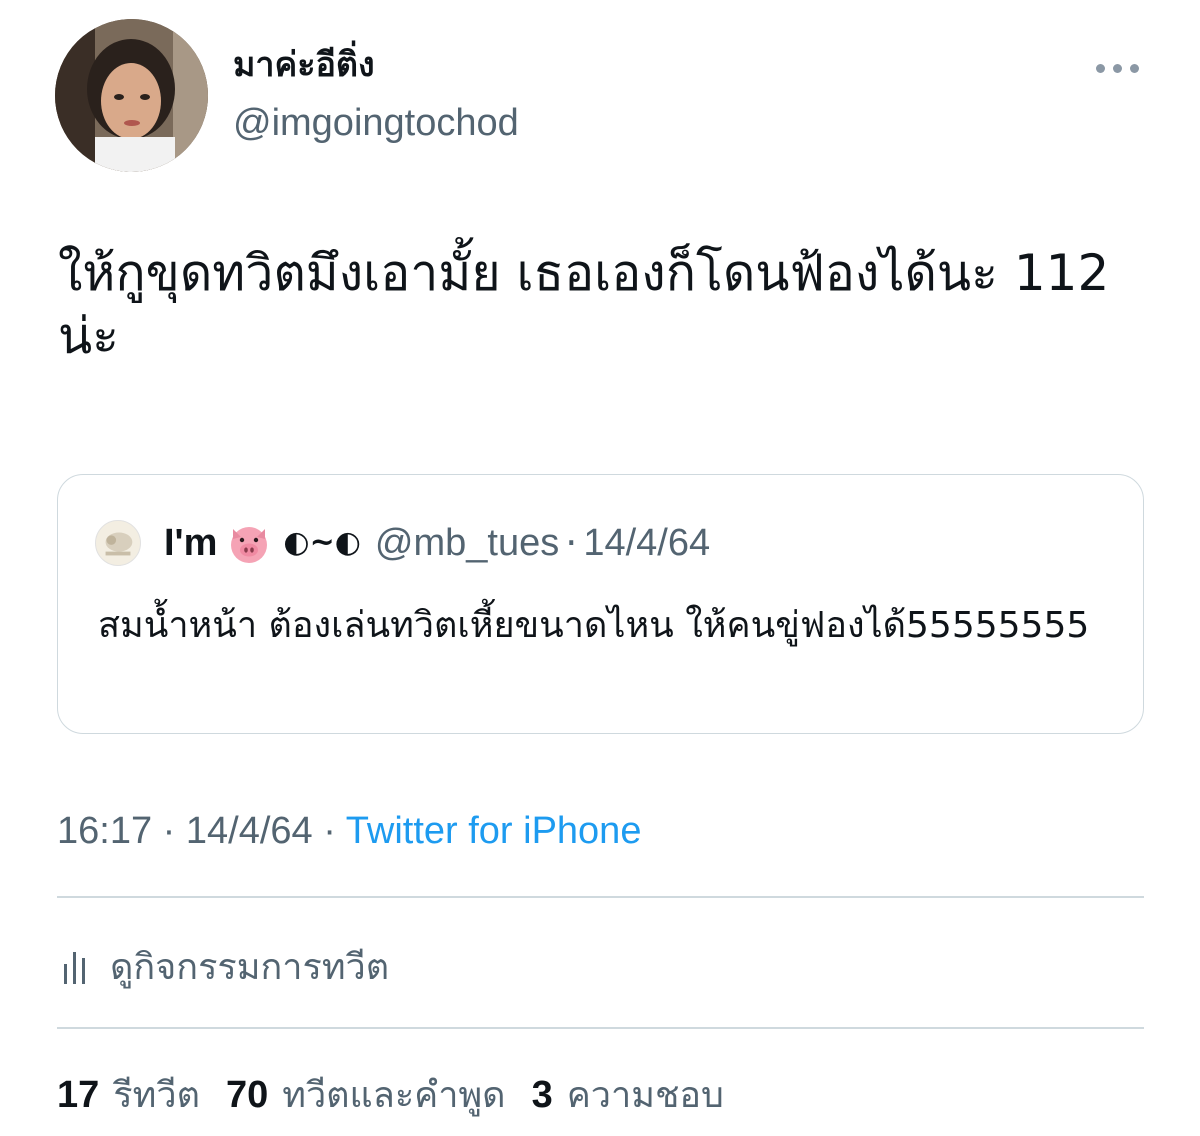 Image resolution: width=1200 pixels, height=1136 pixels. I want to click on tweet-source-link: Twitter for iPhone, so click(494, 831).